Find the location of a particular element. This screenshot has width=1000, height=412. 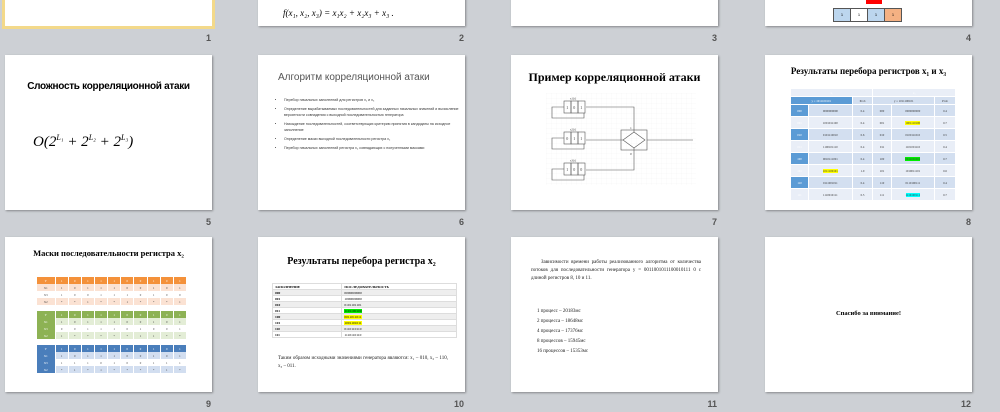

slide-title: Сложность корреляционной атаки is located at coordinates (108, 86).